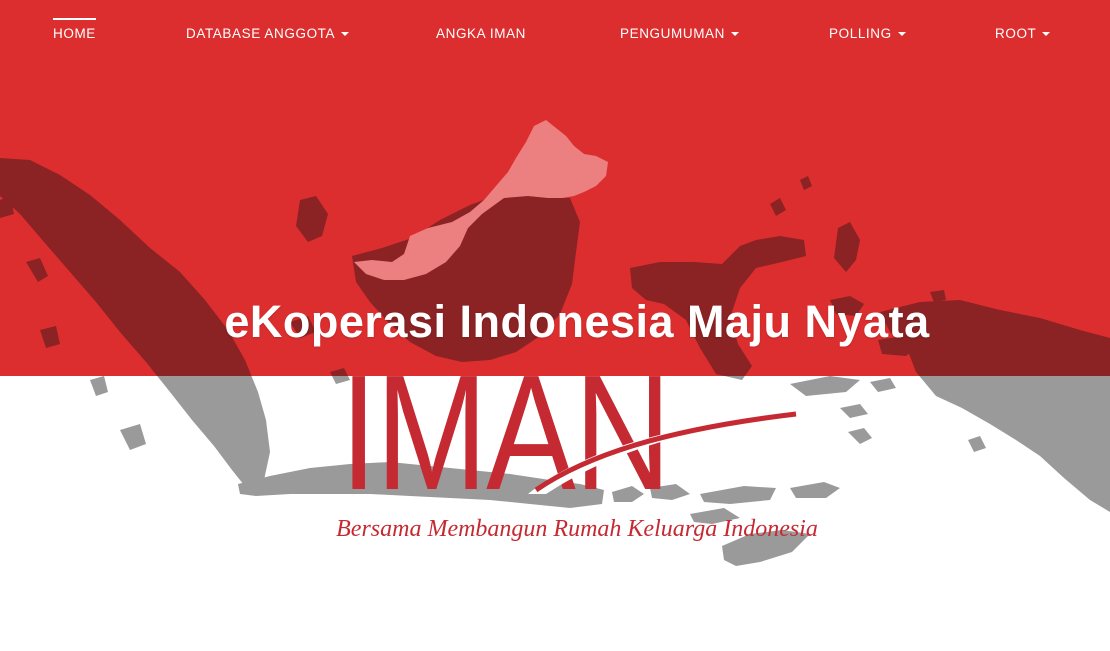 This screenshot has height=651, width=1110. What do you see at coordinates (261, 33) in the screenshot?
I see `nav-item-label: DATABASE ANGGOTA` at bounding box center [261, 33].